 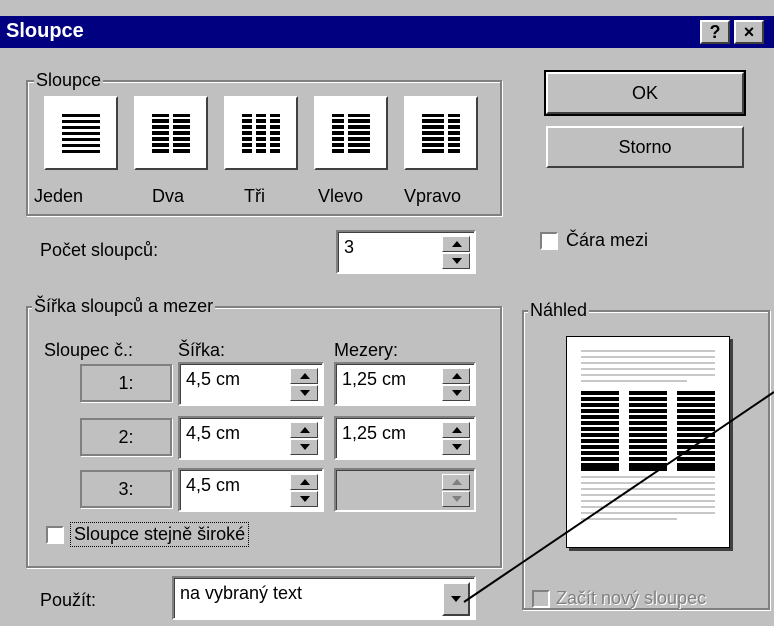 What do you see at coordinates (618, 497) in the screenshot?
I see `annotation-line` at bounding box center [618, 497].